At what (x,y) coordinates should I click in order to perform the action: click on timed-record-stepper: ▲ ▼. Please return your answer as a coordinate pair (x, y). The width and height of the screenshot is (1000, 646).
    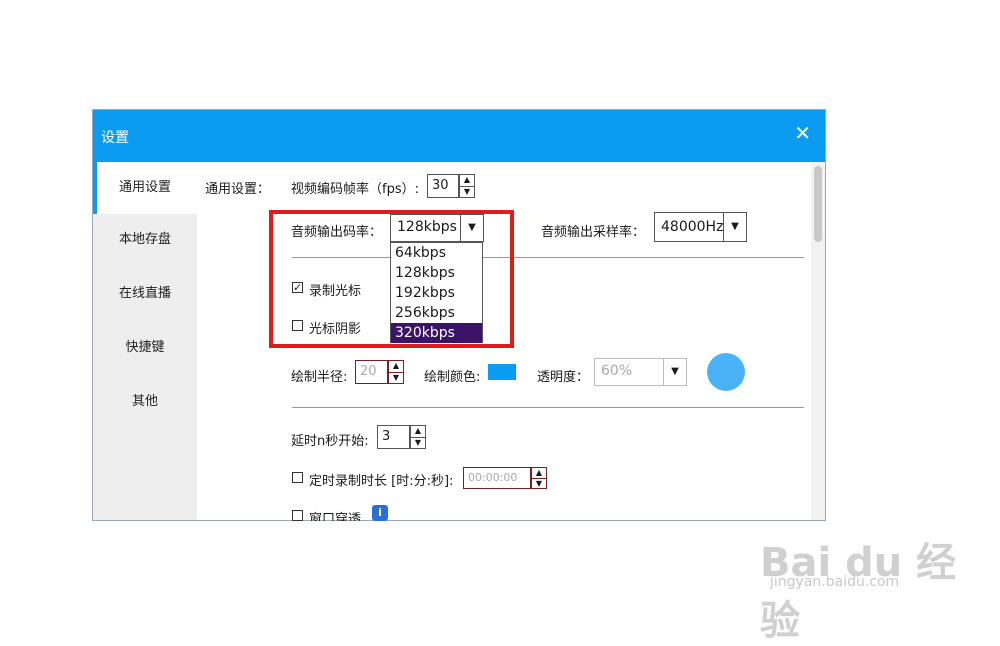
    Looking at the image, I should click on (539, 478).